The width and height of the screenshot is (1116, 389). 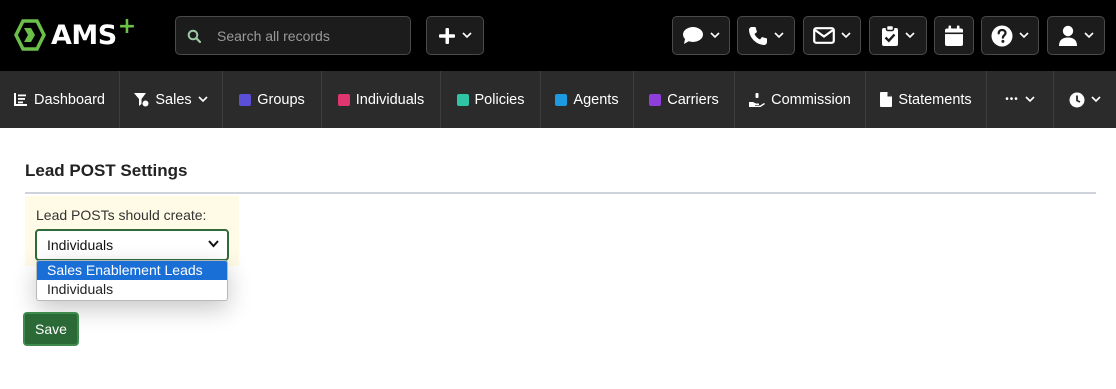 What do you see at coordinates (824, 35) in the screenshot?
I see `envelope-icon` at bounding box center [824, 35].